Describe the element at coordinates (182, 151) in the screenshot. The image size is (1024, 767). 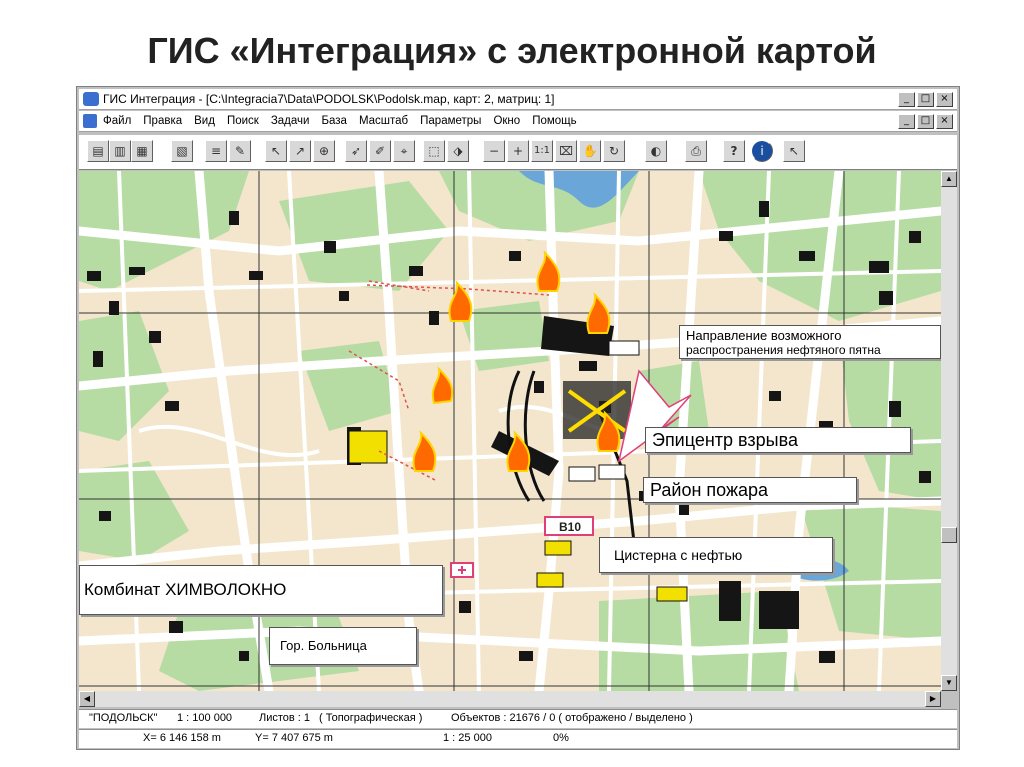
I see `layers-icon: ▧` at that location.